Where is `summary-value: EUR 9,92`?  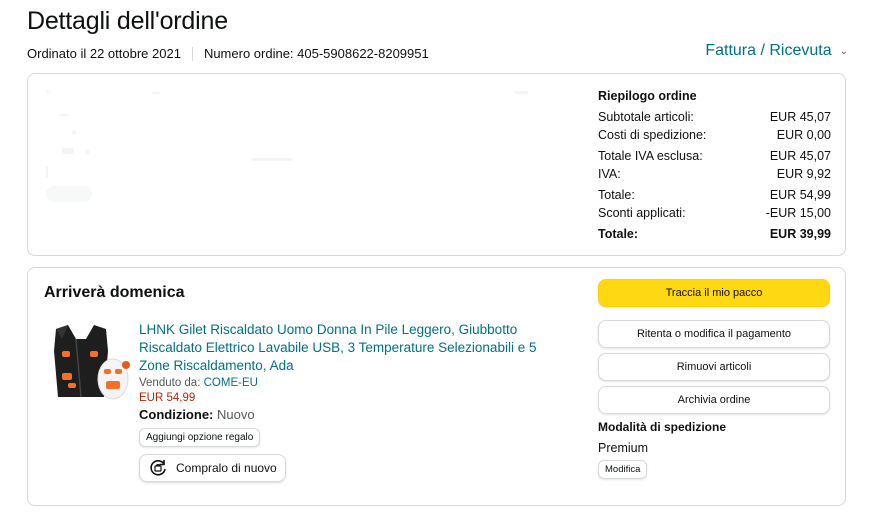 summary-value: EUR 9,92 is located at coordinates (803, 173).